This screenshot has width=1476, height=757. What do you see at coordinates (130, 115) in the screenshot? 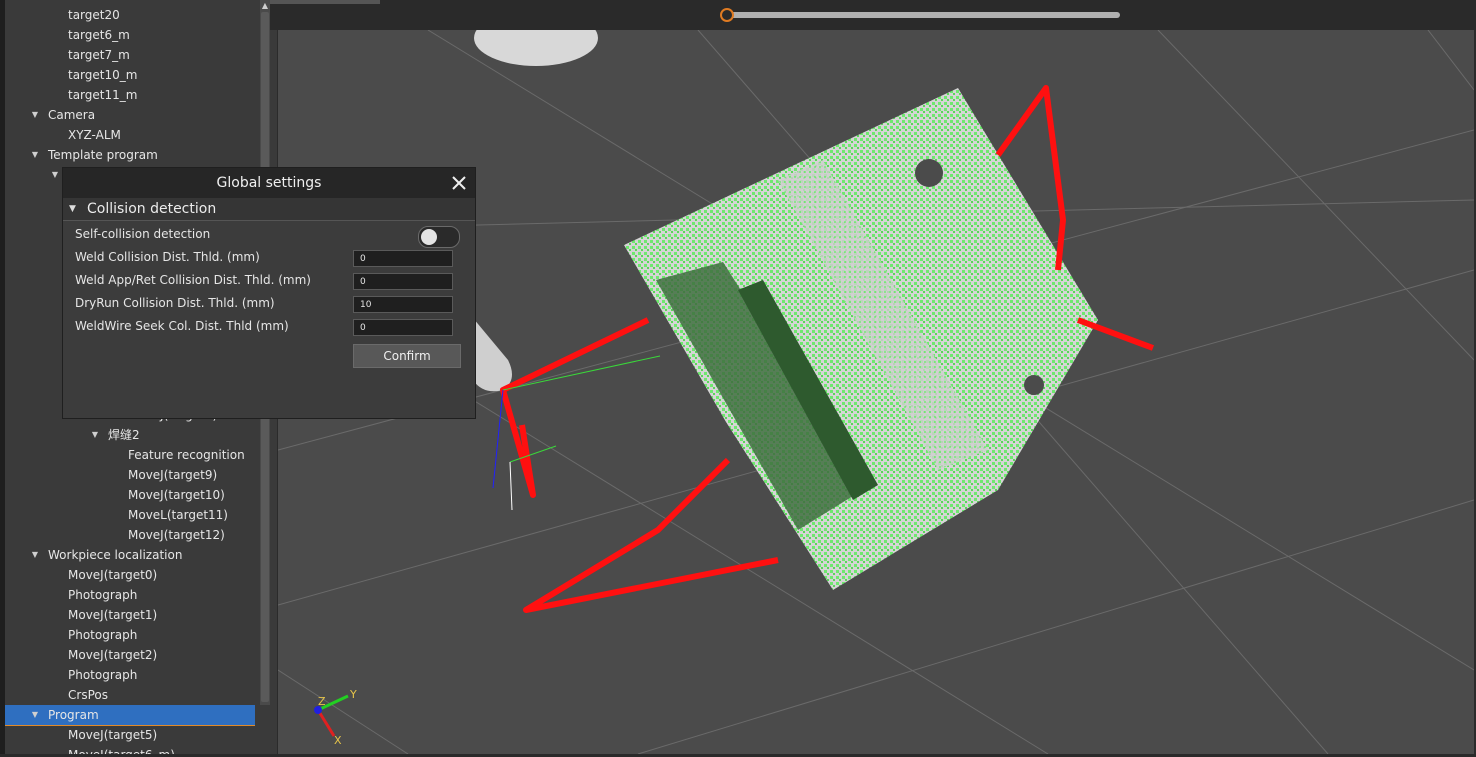
I see `tree-item-camera: ▼ Camera` at bounding box center [130, 115].